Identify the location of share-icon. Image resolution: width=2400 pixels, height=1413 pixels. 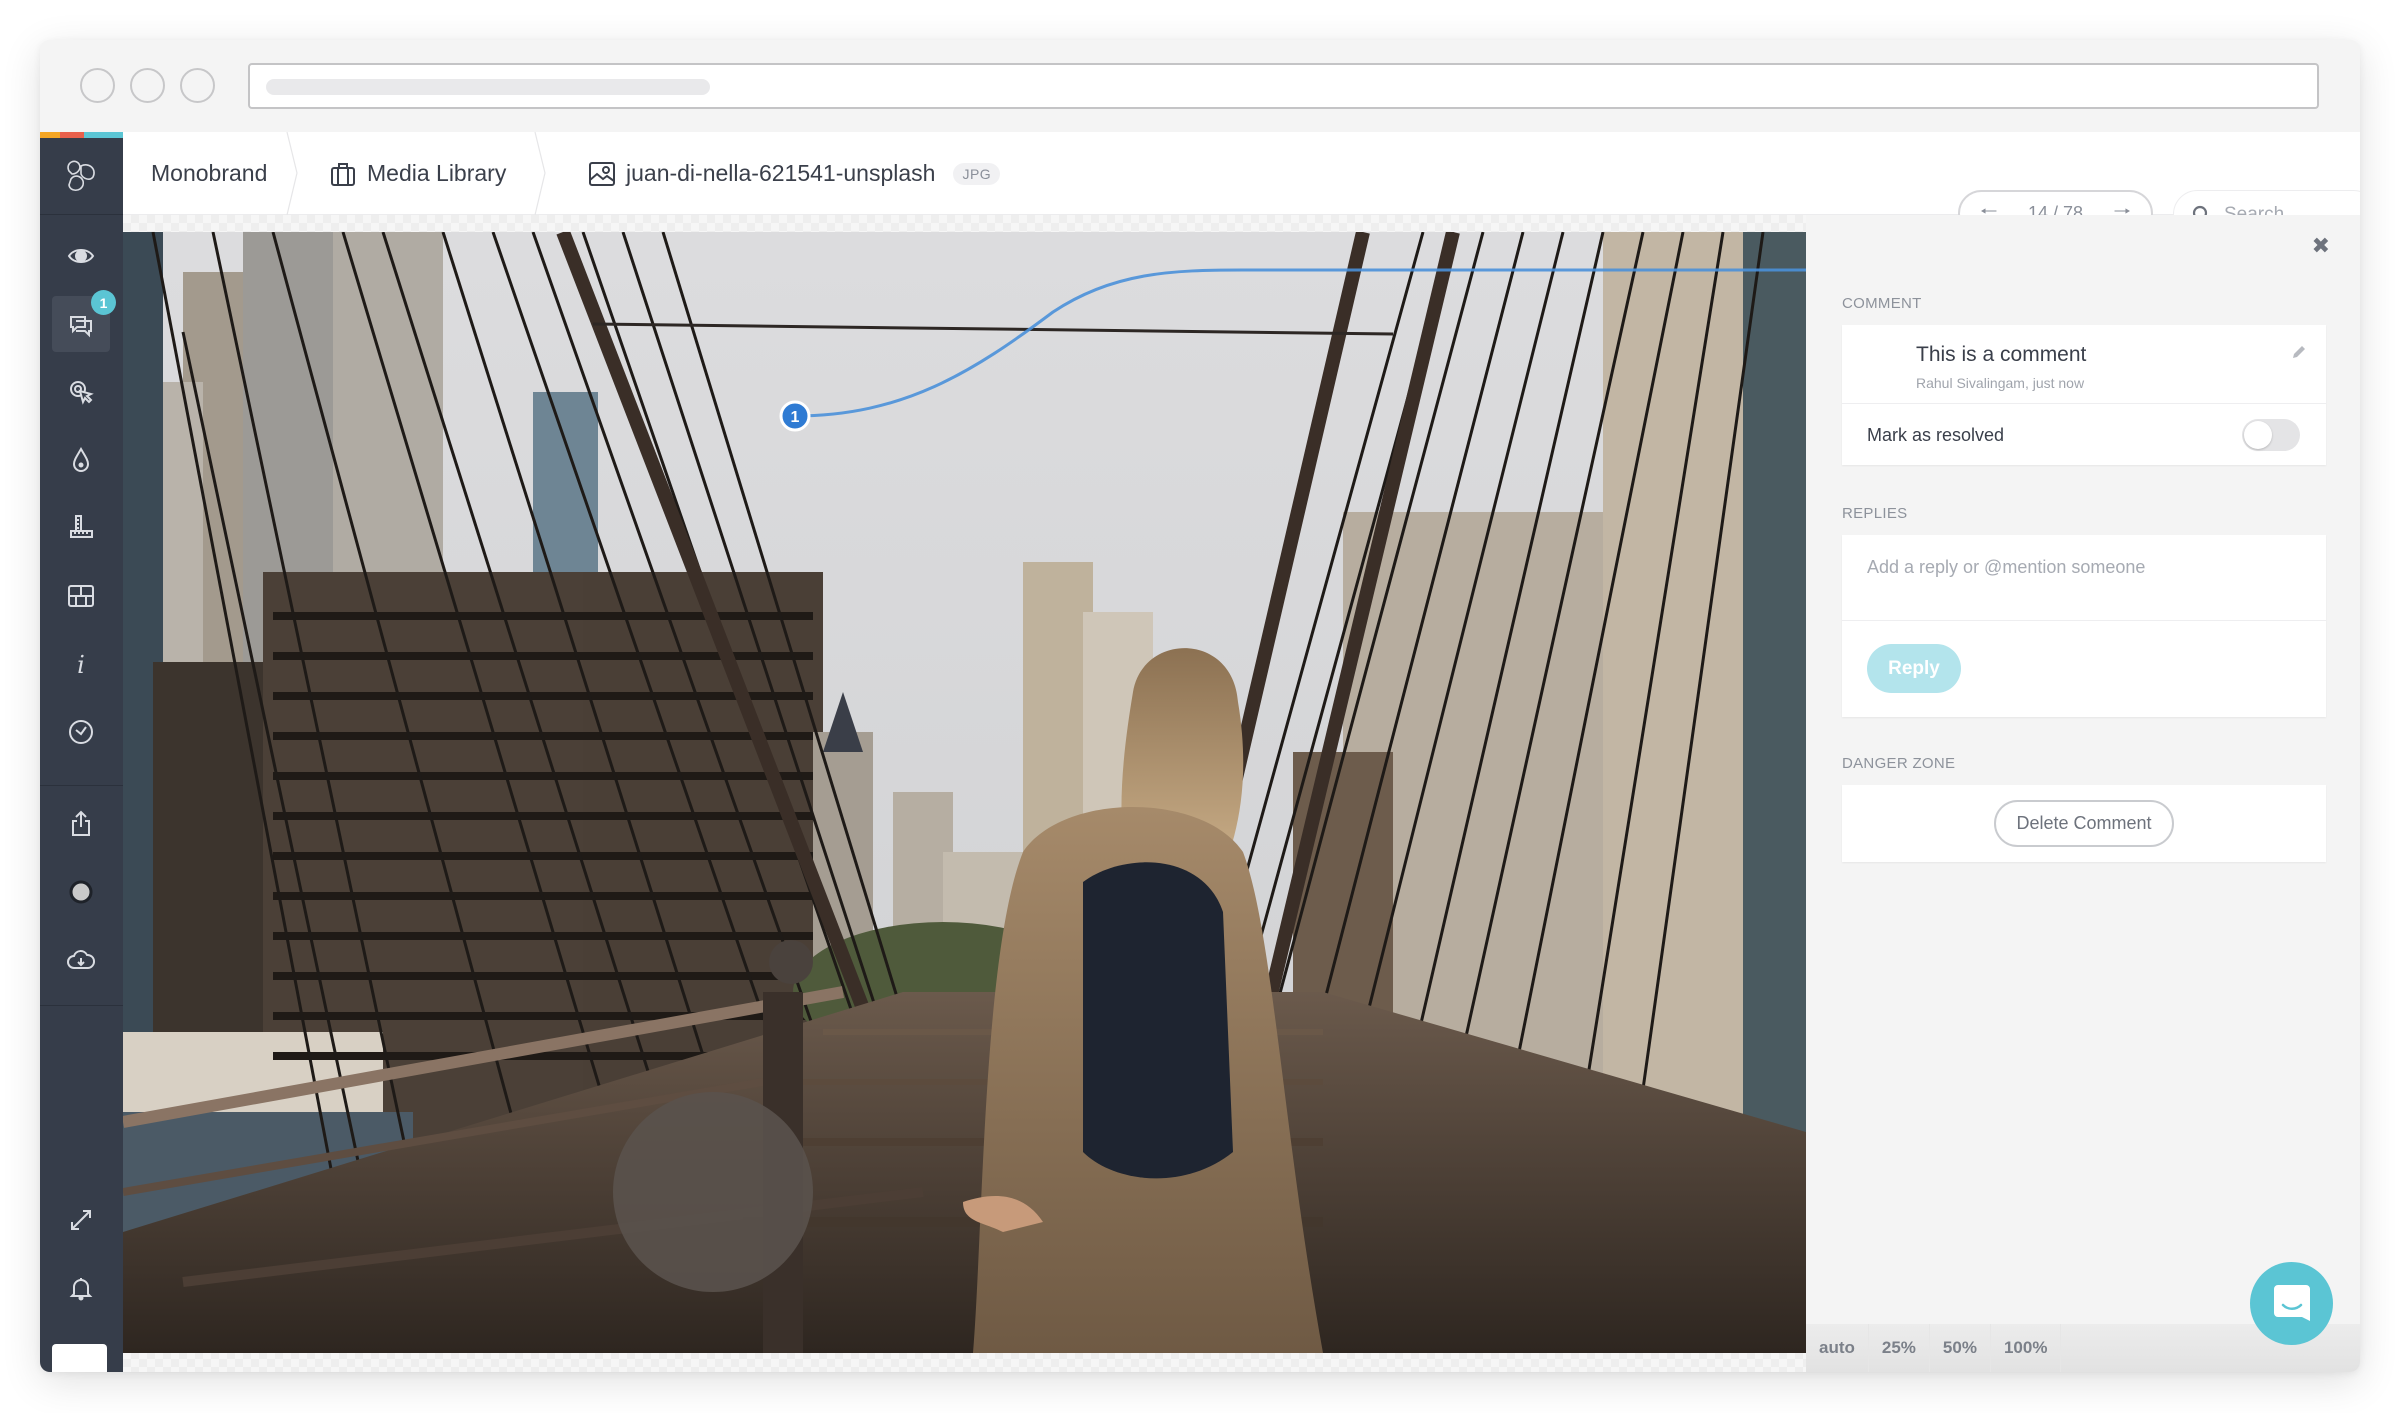
(81, 823).